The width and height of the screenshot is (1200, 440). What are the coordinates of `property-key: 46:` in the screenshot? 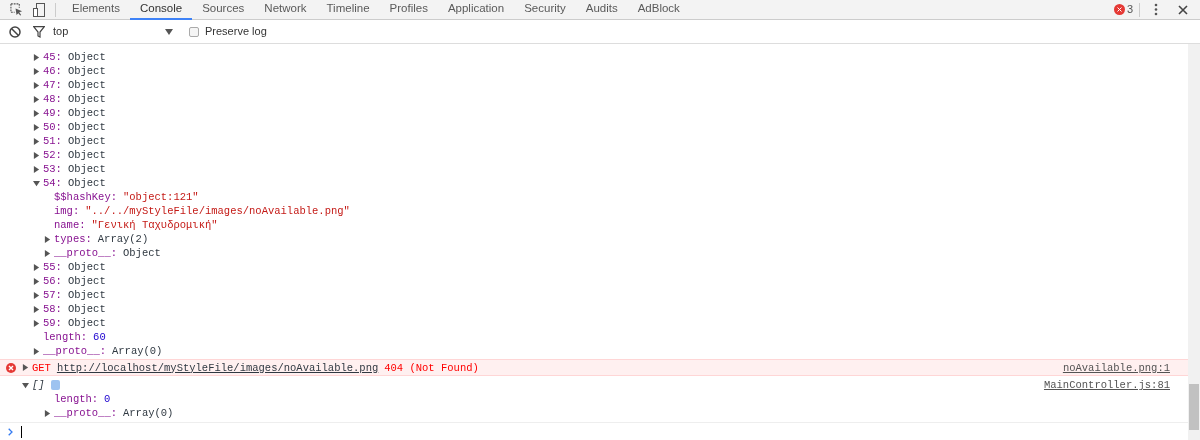 It's located at (52, 71).